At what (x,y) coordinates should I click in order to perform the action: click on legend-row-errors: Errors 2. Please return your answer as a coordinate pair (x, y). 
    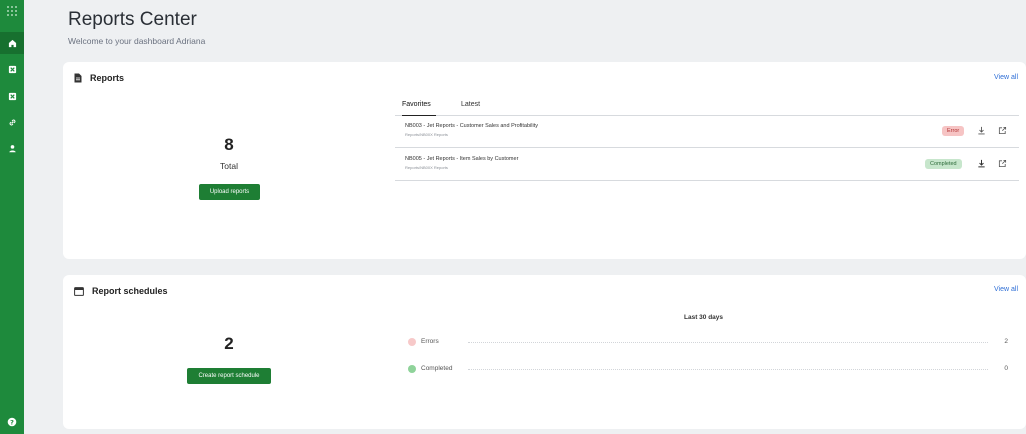
    Looking at the image, I should click on (708, 342).